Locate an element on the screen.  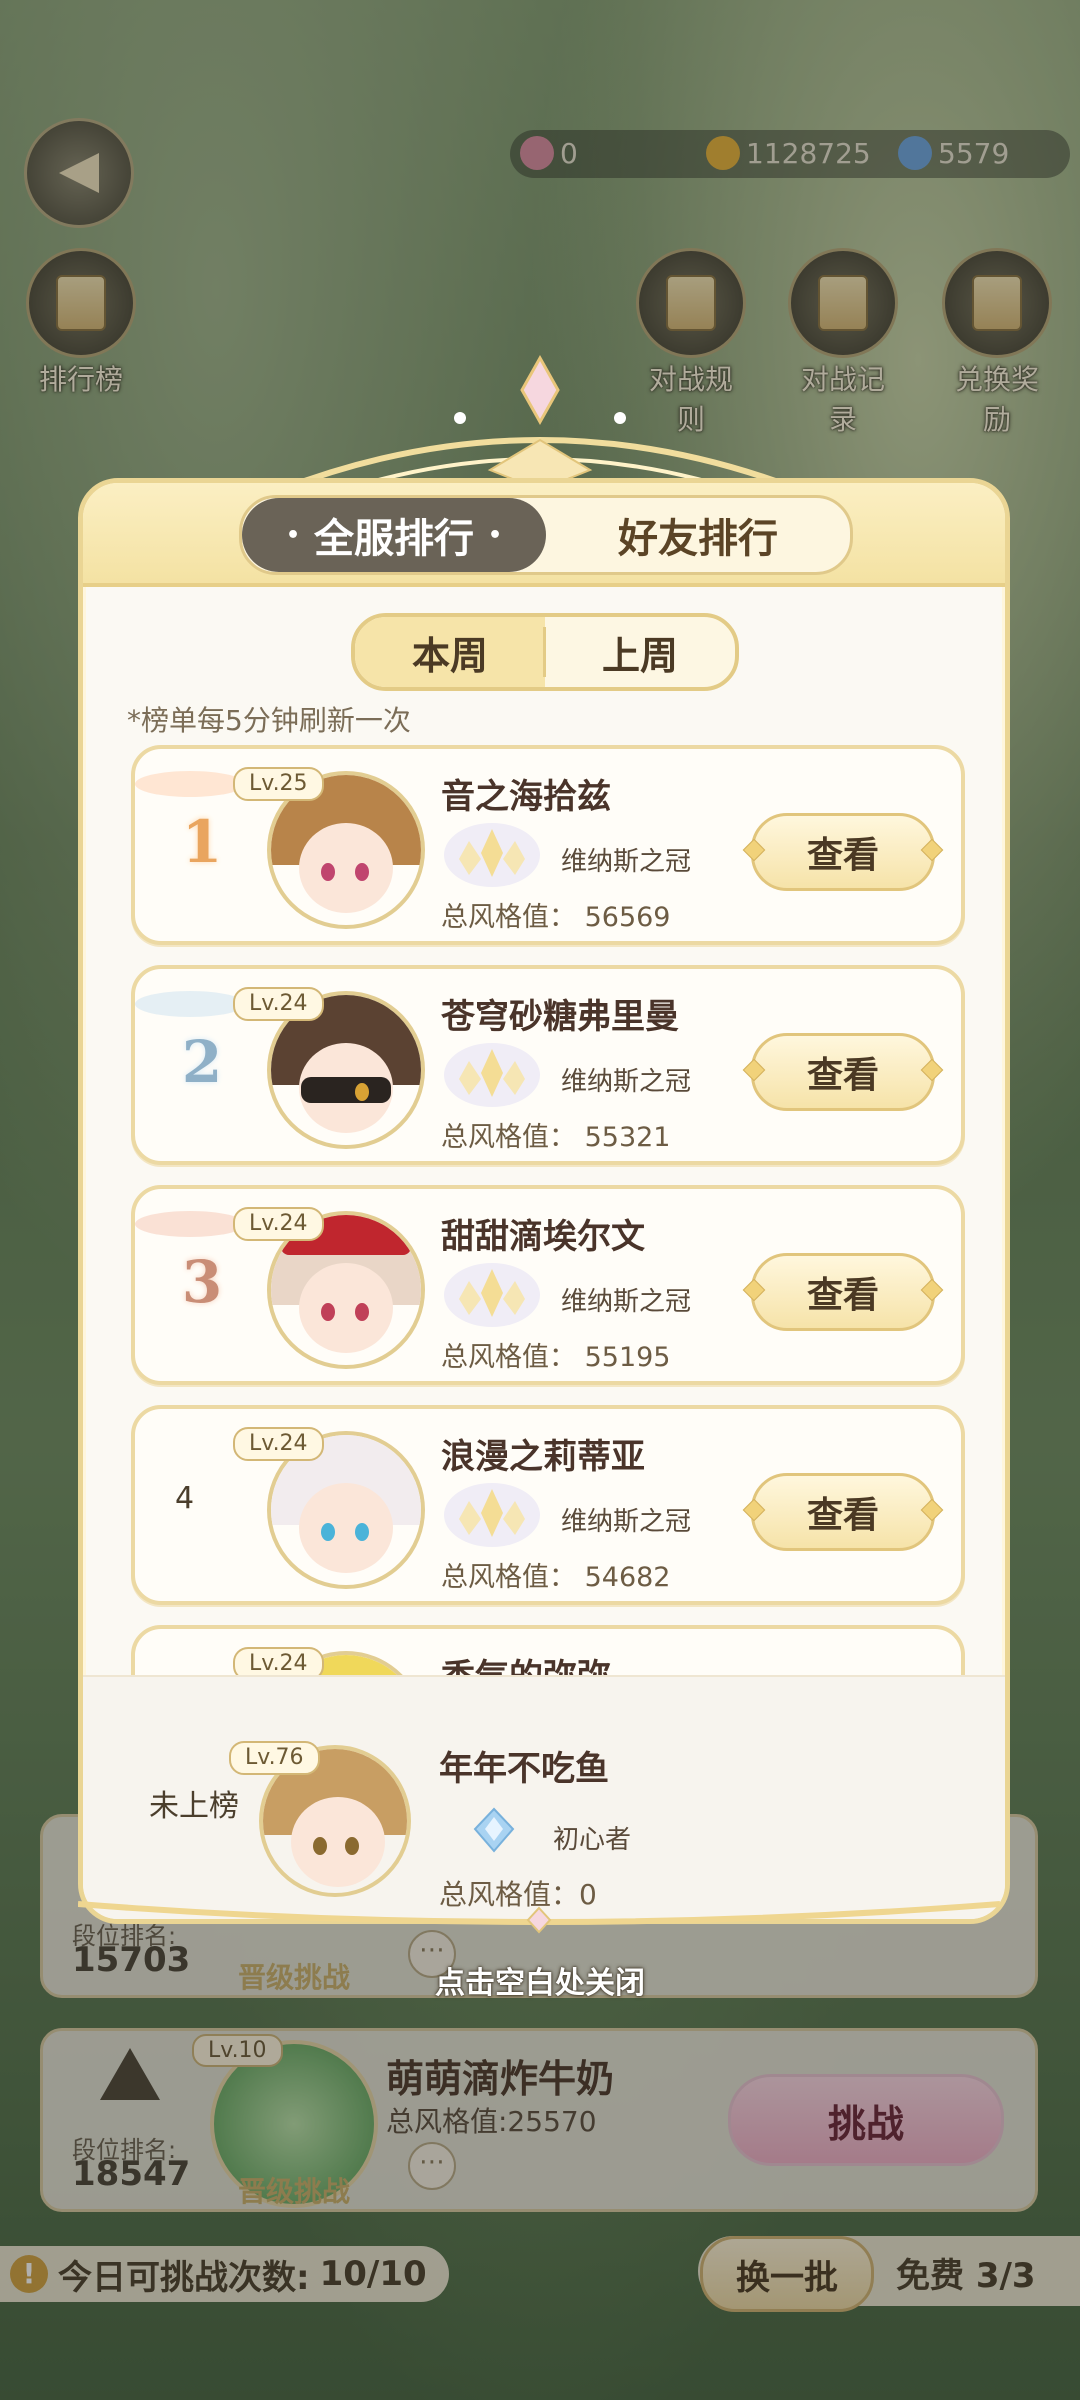
player-name: 浪漫之莉蒂亚 is located at coordinates (543, 1457).